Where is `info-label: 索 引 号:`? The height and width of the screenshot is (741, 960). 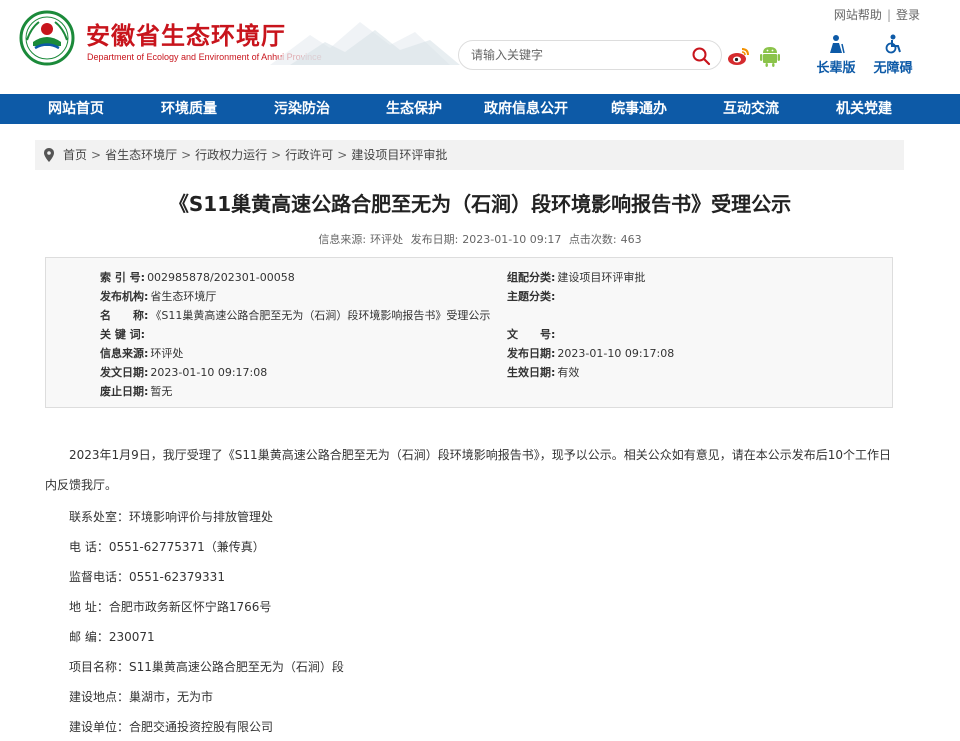 info-label: 索 引 号: is located at coordinates (123, 277).